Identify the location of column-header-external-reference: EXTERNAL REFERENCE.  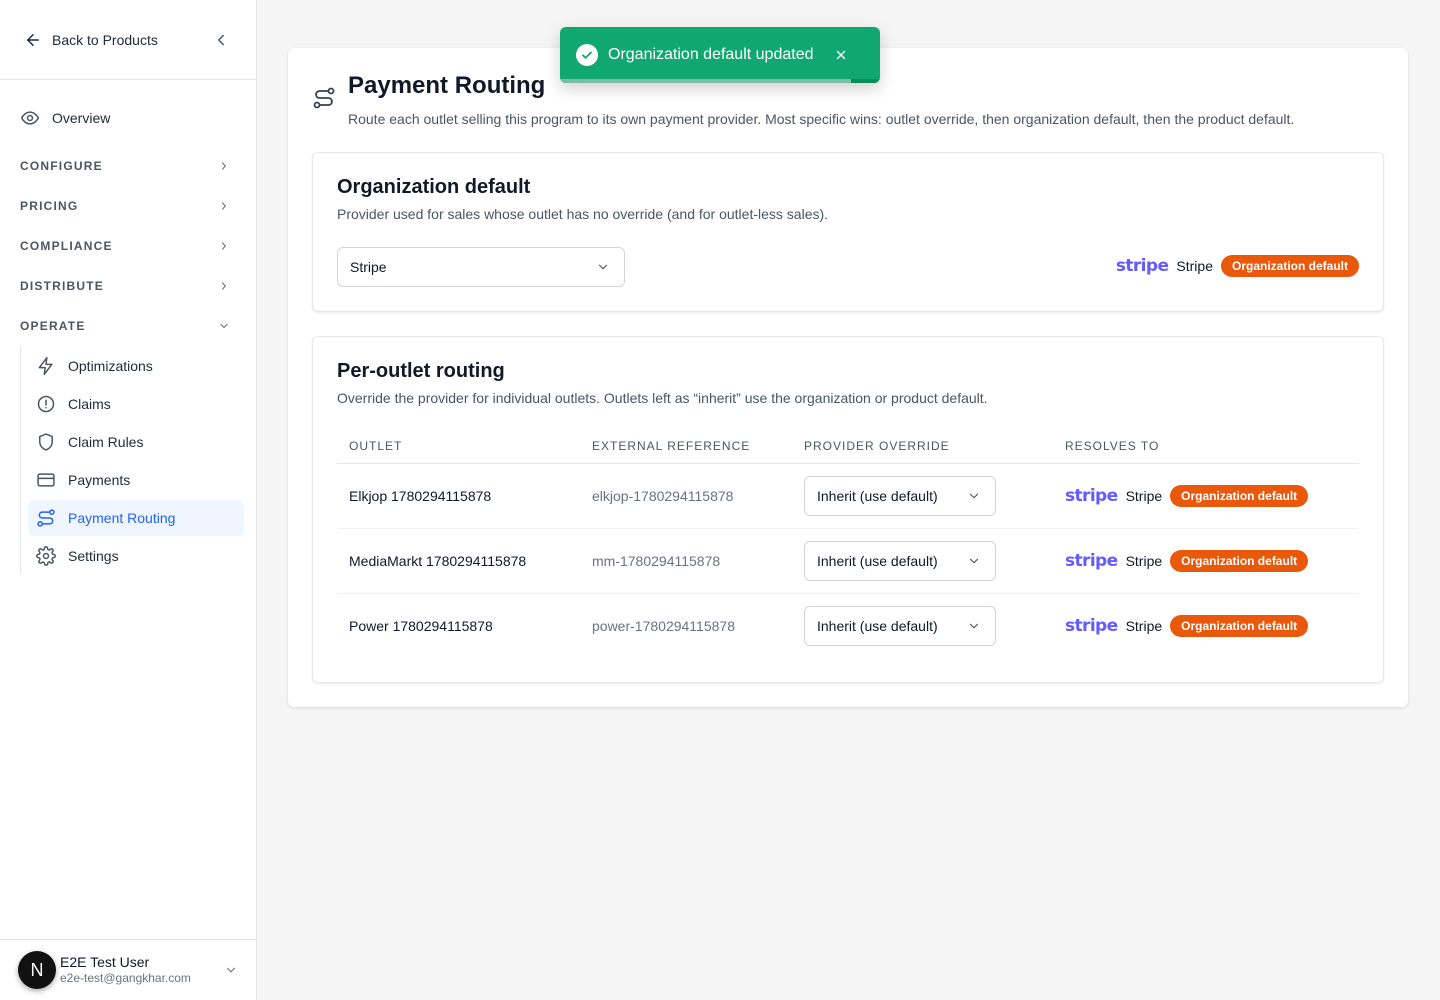
(686, 446).